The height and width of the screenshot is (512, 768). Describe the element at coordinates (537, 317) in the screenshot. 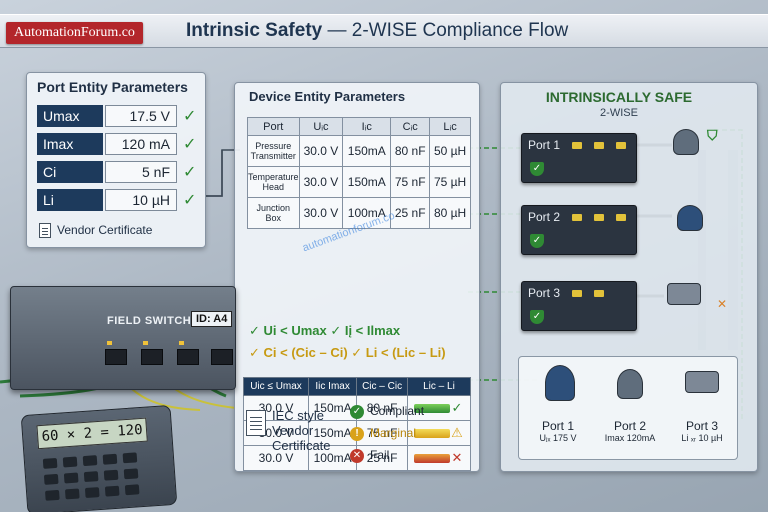

I see `shield-icon: ✓` at that location.